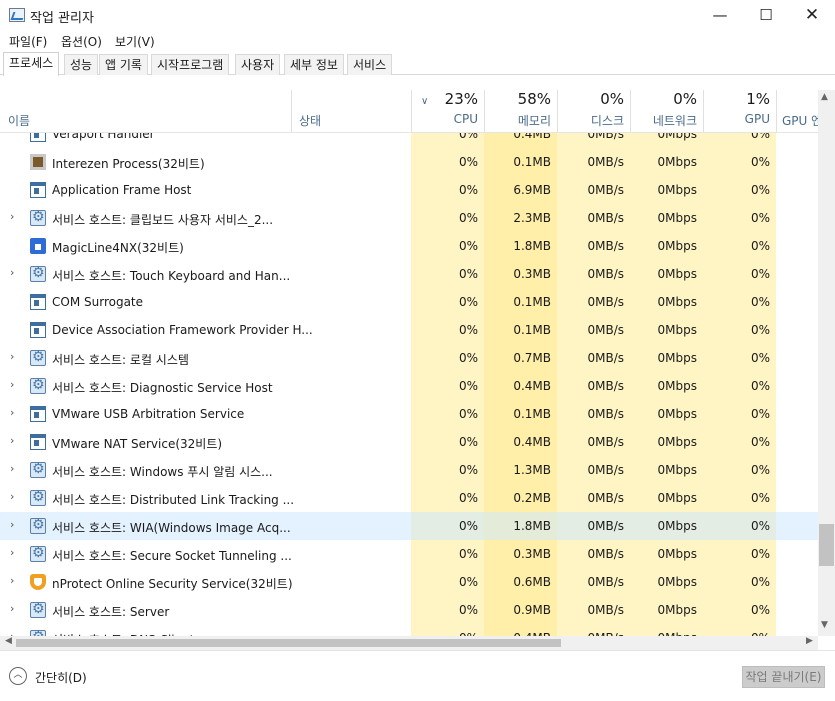 The width and height of the screenshot is (835, 701). What do you see at coordinates (409, 140) in the screenshot?
I see `process-row: Veraport Handler 0% 0.4MB 0MB/s 0Mbps 0%` at bounding box center [409, 140].